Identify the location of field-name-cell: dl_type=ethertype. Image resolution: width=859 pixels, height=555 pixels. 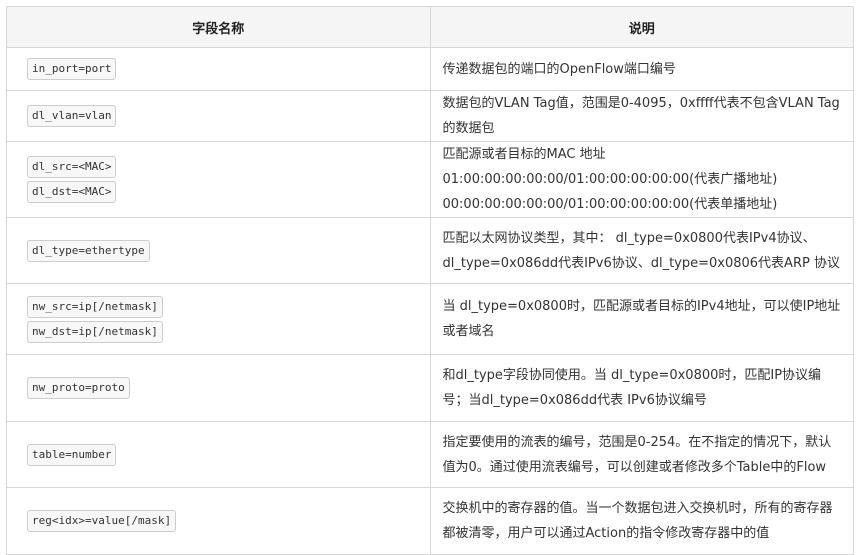
(218, 250).